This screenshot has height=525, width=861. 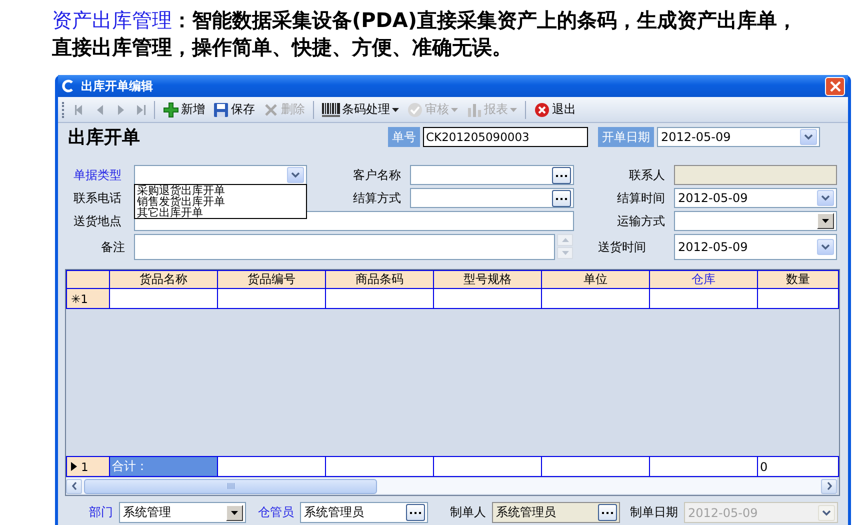 I want to click on field-label: 结算方式, so click(x=377, y=198).